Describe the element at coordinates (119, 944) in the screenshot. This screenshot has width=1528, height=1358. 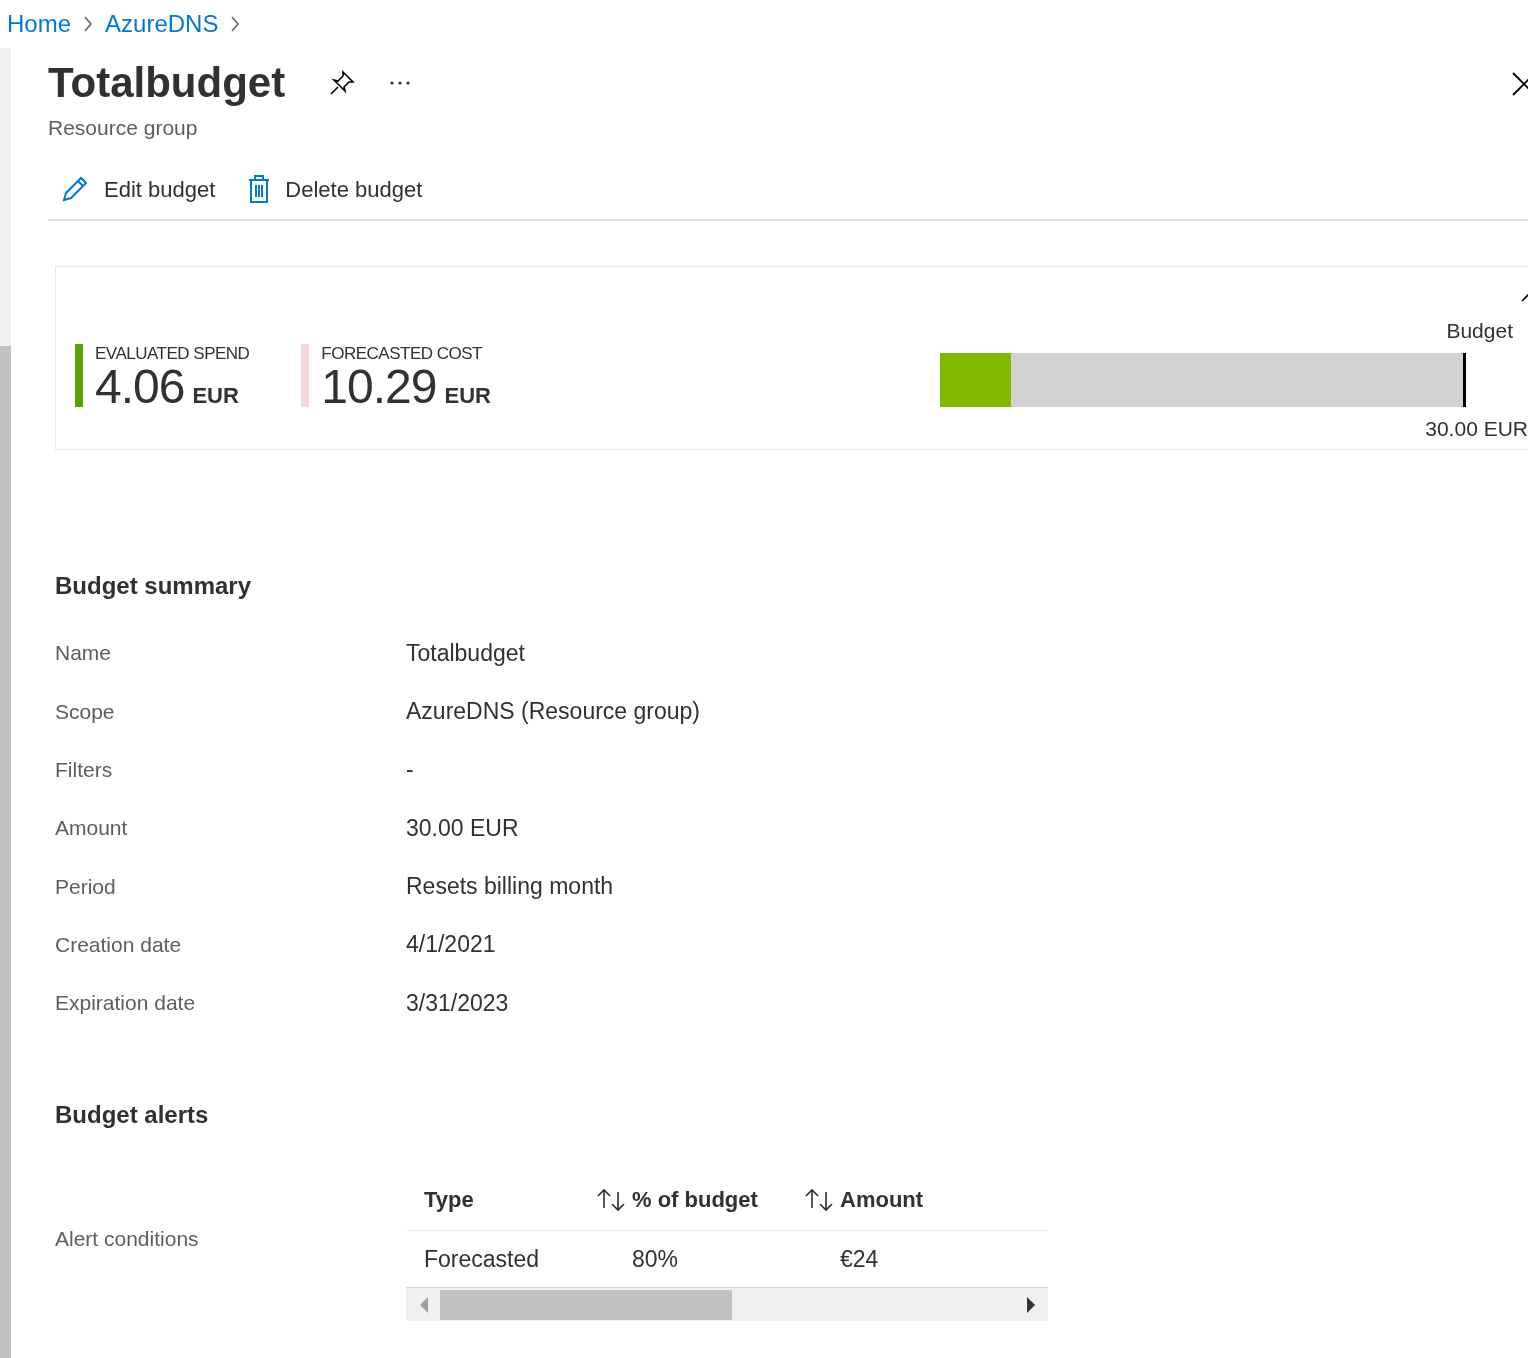
I see `field-label: Creation date` at that location.